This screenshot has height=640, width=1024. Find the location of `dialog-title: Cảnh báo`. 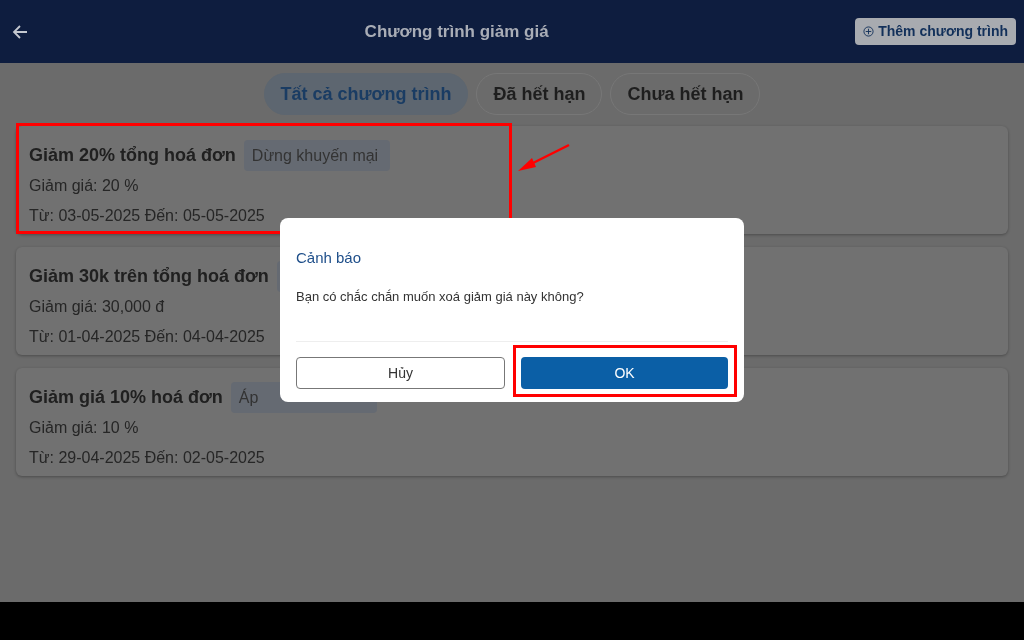

dialog-title: Cảnh báo is located at coordinates (329, 258).